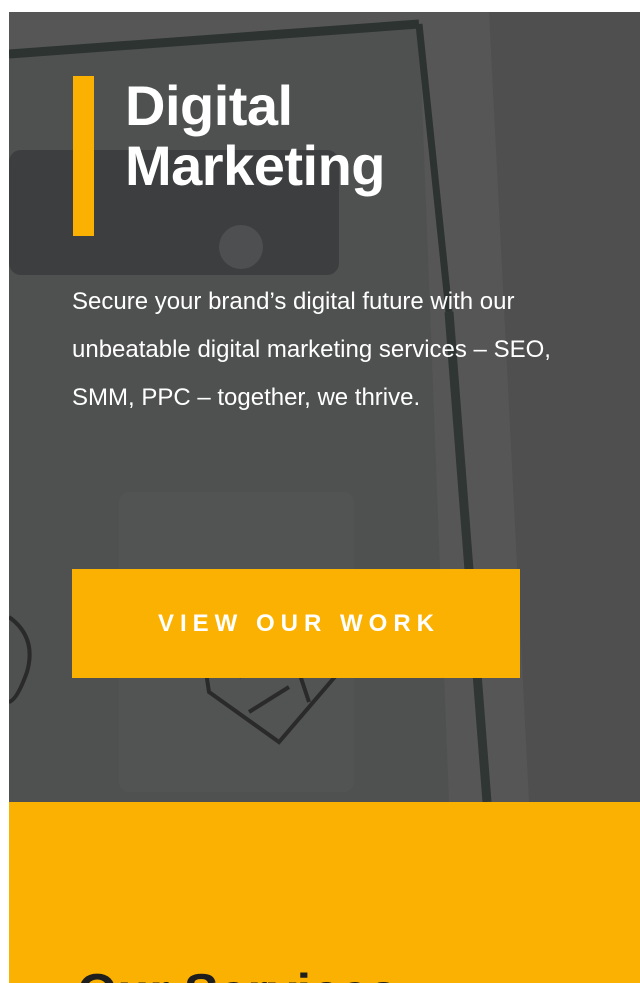 The image size is (640, 983). Describe the element at coordinates (237, 973) in the screenshot. I see `services-heading: Our Services` at that location.